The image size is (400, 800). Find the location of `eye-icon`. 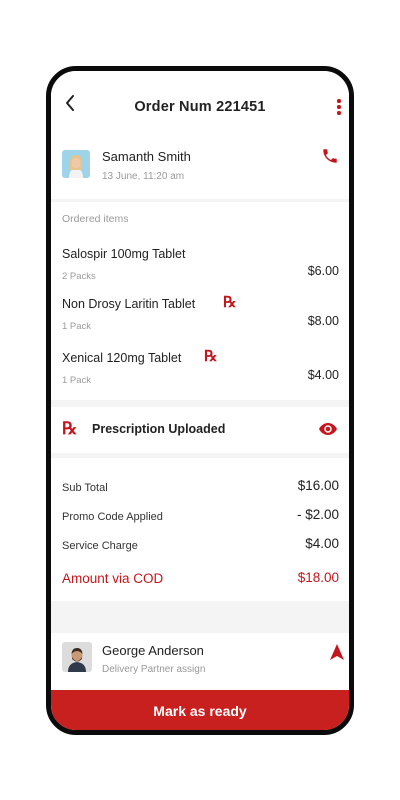

eye-icon is located at coordinates (328, 429).